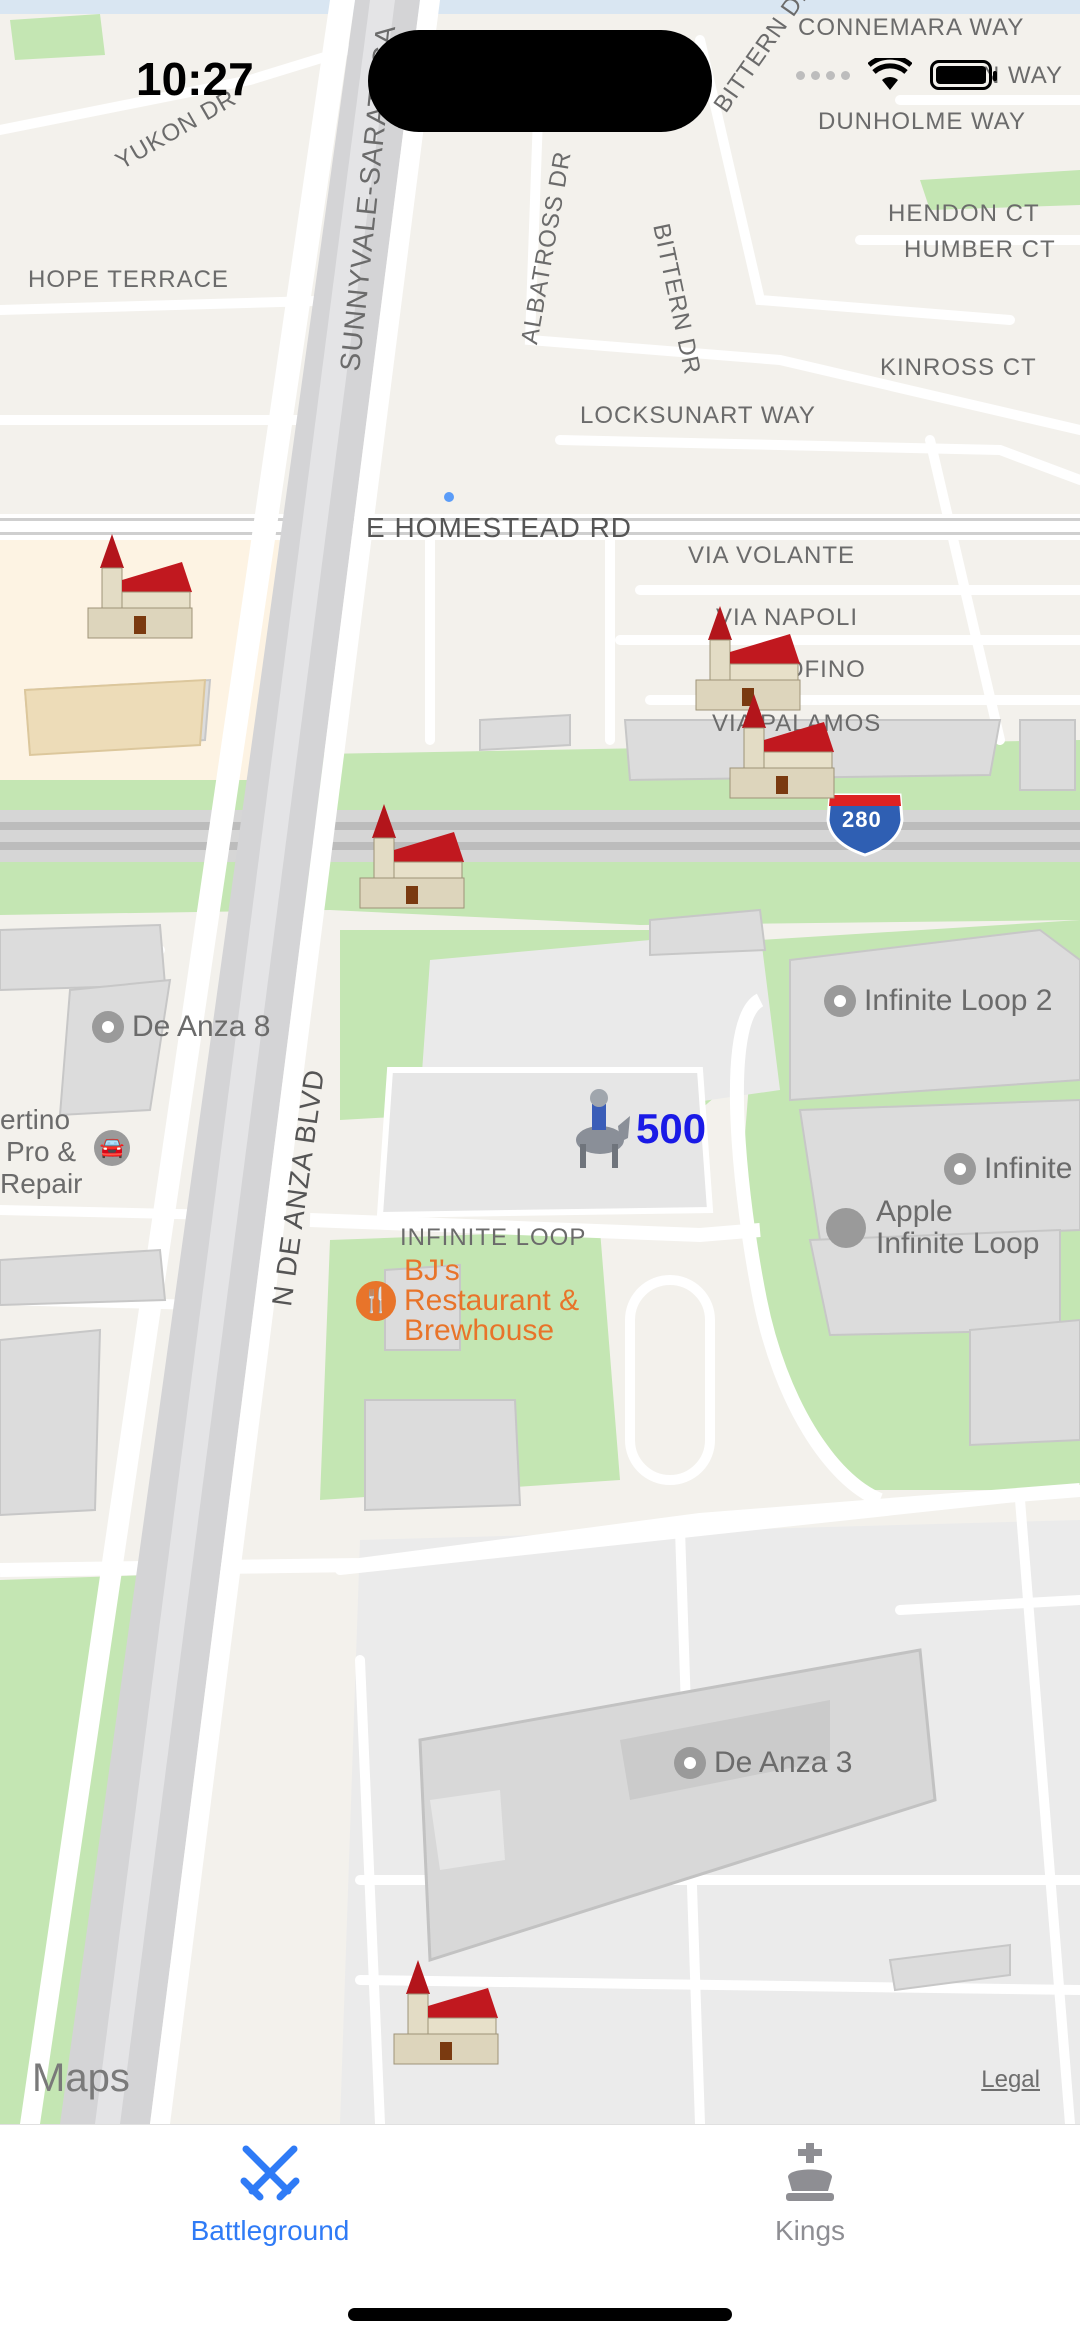 The height and width of the screenshot is (2341, 1080). I want to click on tab-label: Kings, so click(810, 2230).